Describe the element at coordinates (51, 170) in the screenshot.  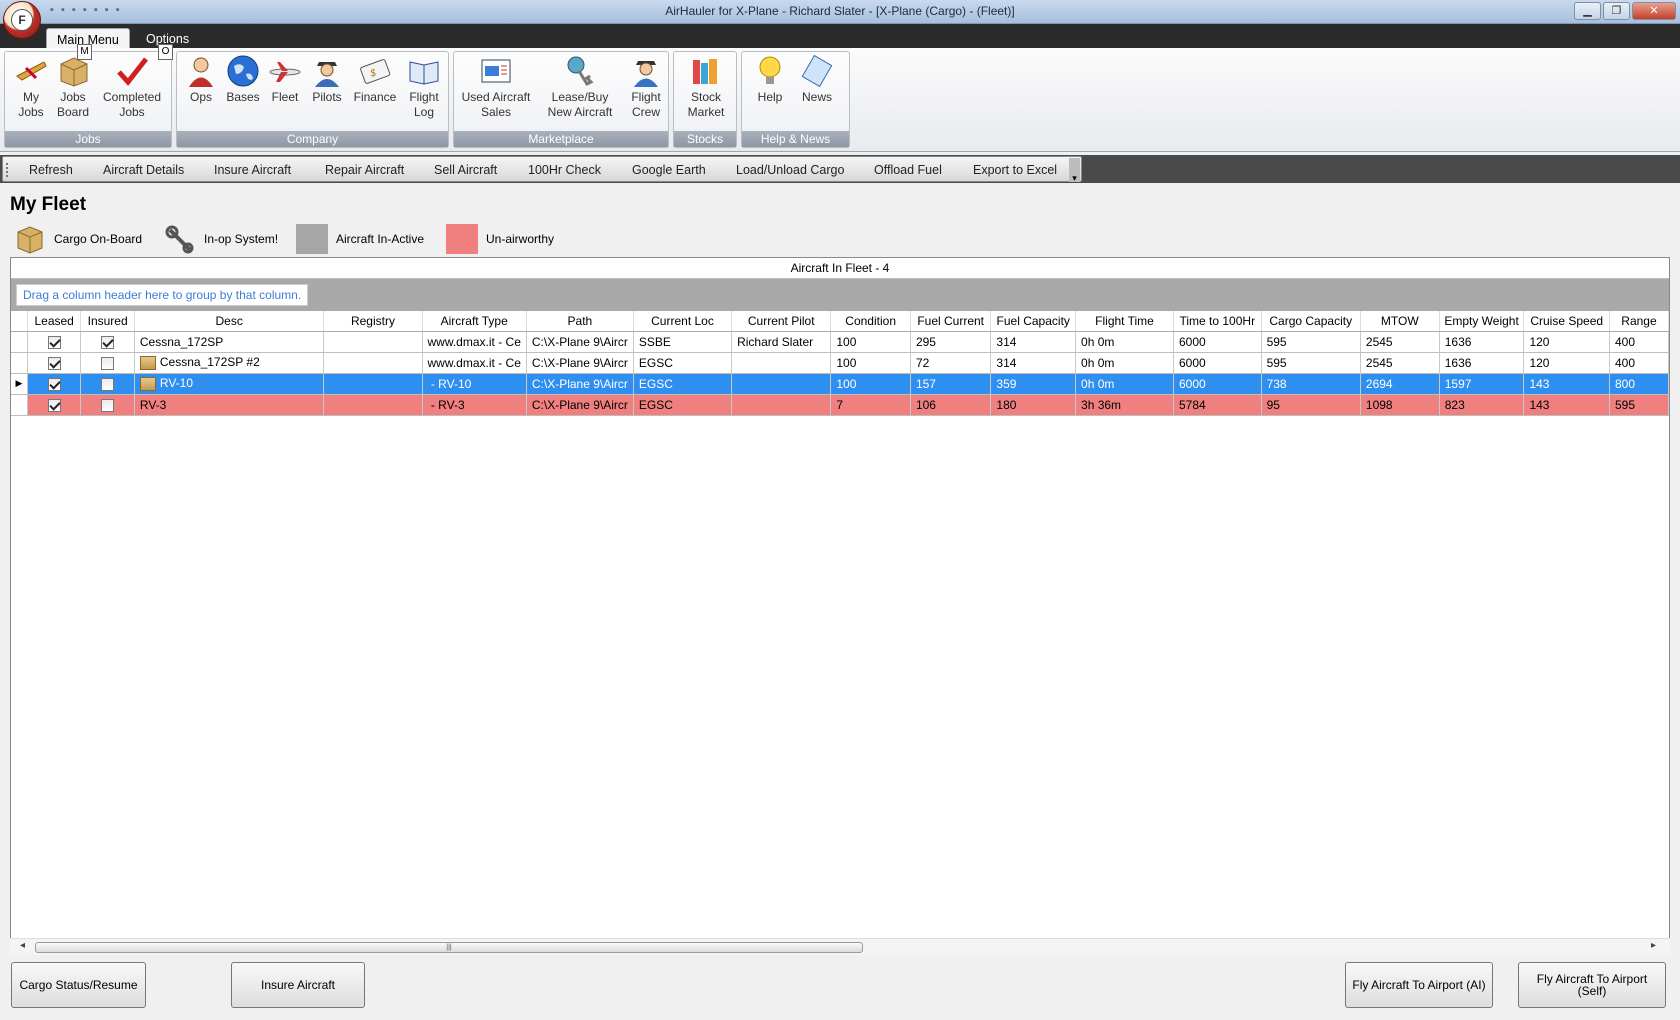
I see `refresh-button: Refresh` at that location.